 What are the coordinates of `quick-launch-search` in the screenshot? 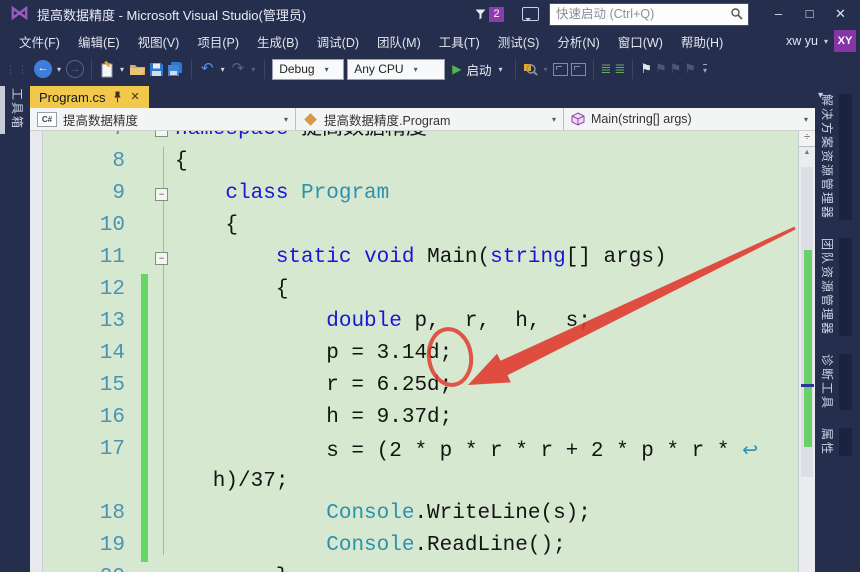 It's located at (649, 14).